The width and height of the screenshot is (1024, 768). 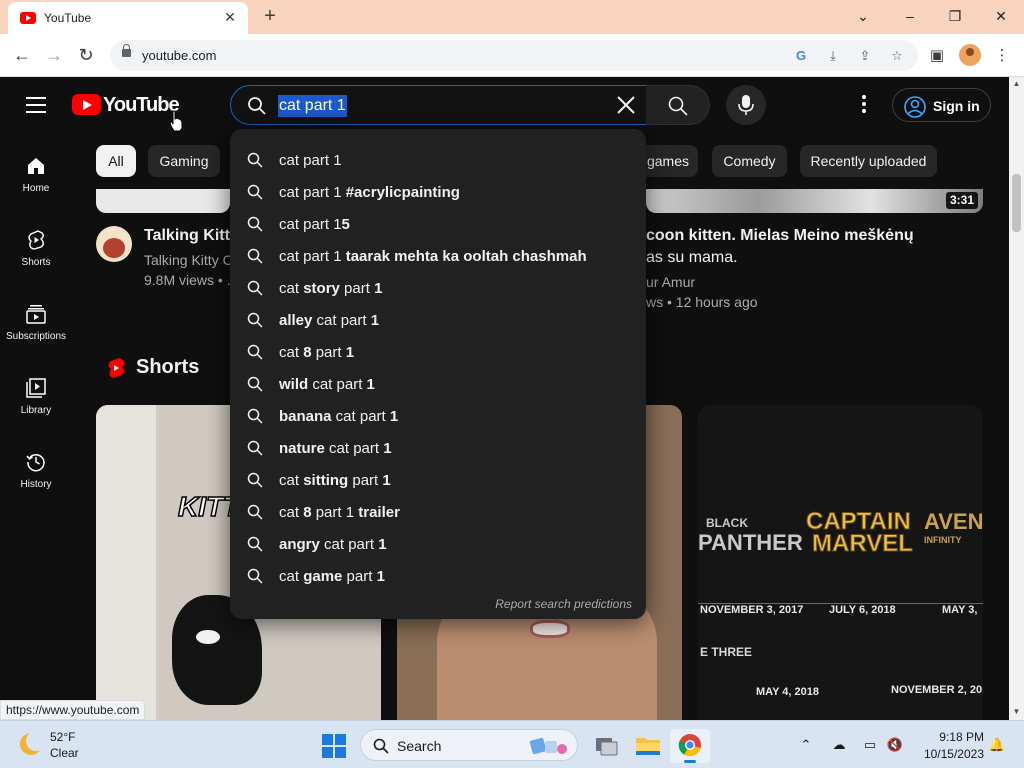 I want to click on weather-temperature: 52°F, so click(x=62, y=737).